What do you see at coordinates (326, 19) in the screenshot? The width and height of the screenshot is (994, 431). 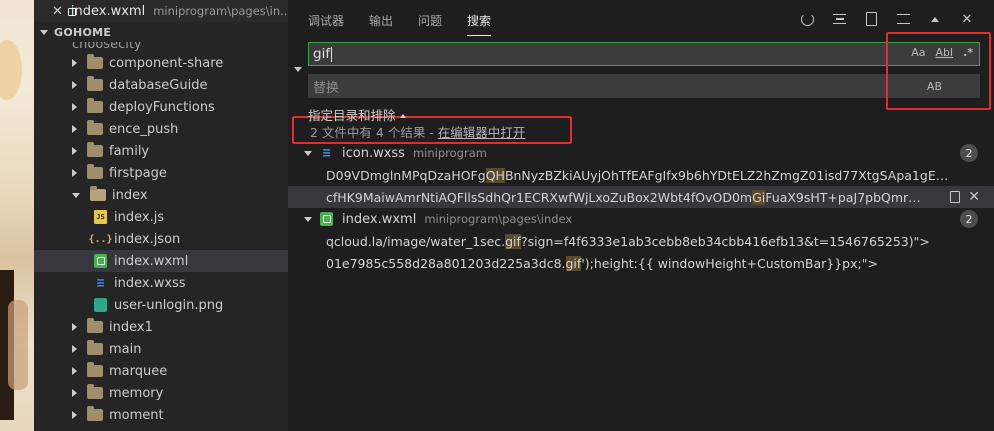 I see `tab-debugger: 调试器` at bounding box center [326, 19].